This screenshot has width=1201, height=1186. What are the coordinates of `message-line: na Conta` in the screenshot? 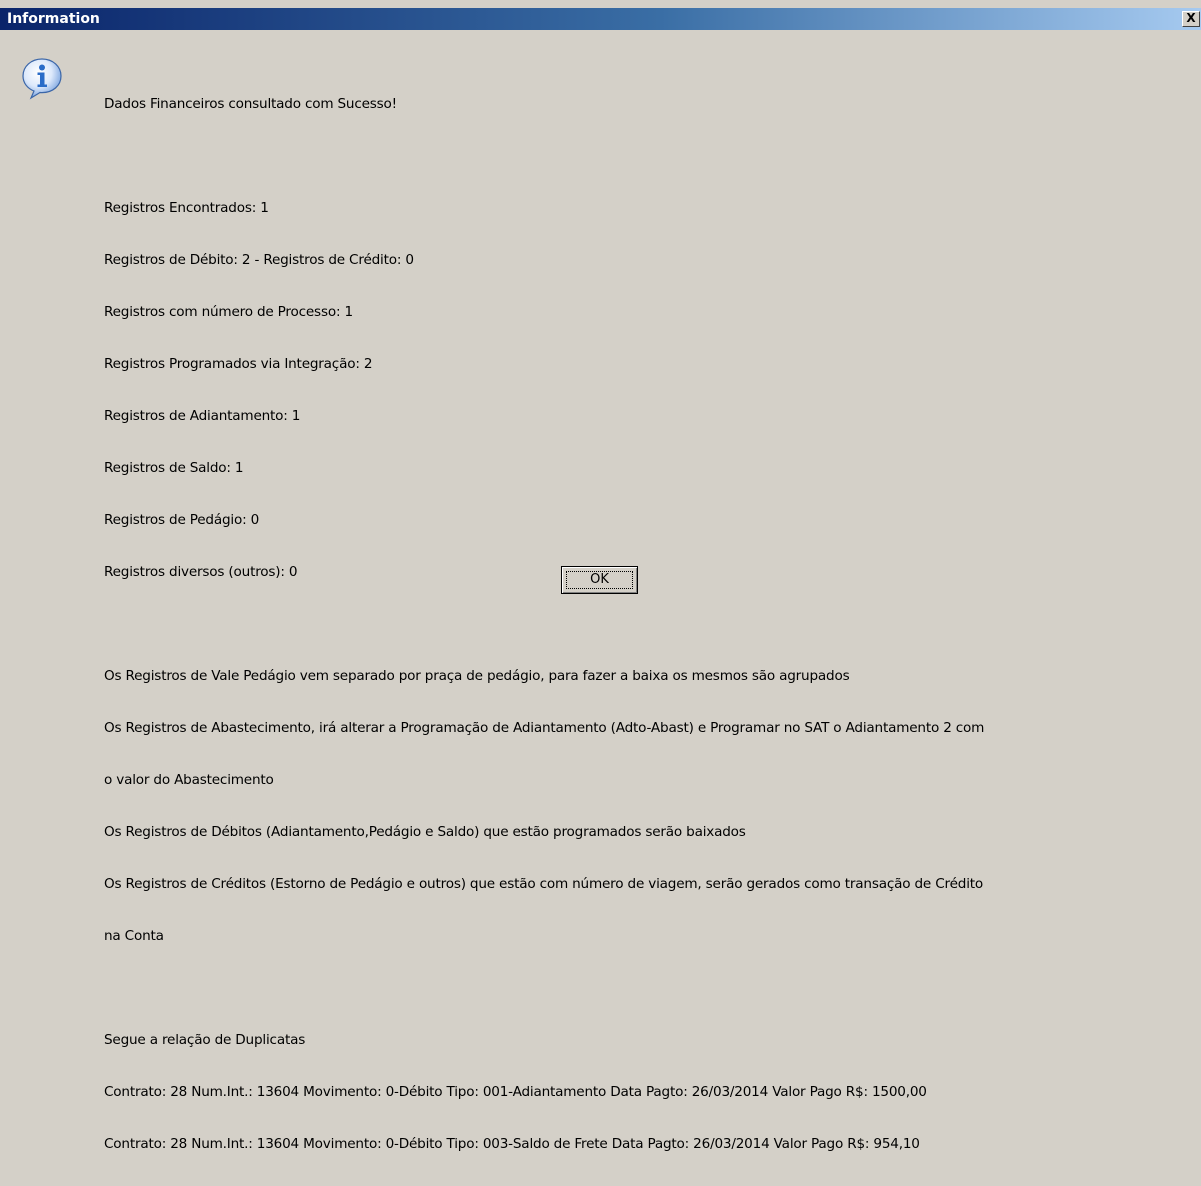 It's located at (134, 936).